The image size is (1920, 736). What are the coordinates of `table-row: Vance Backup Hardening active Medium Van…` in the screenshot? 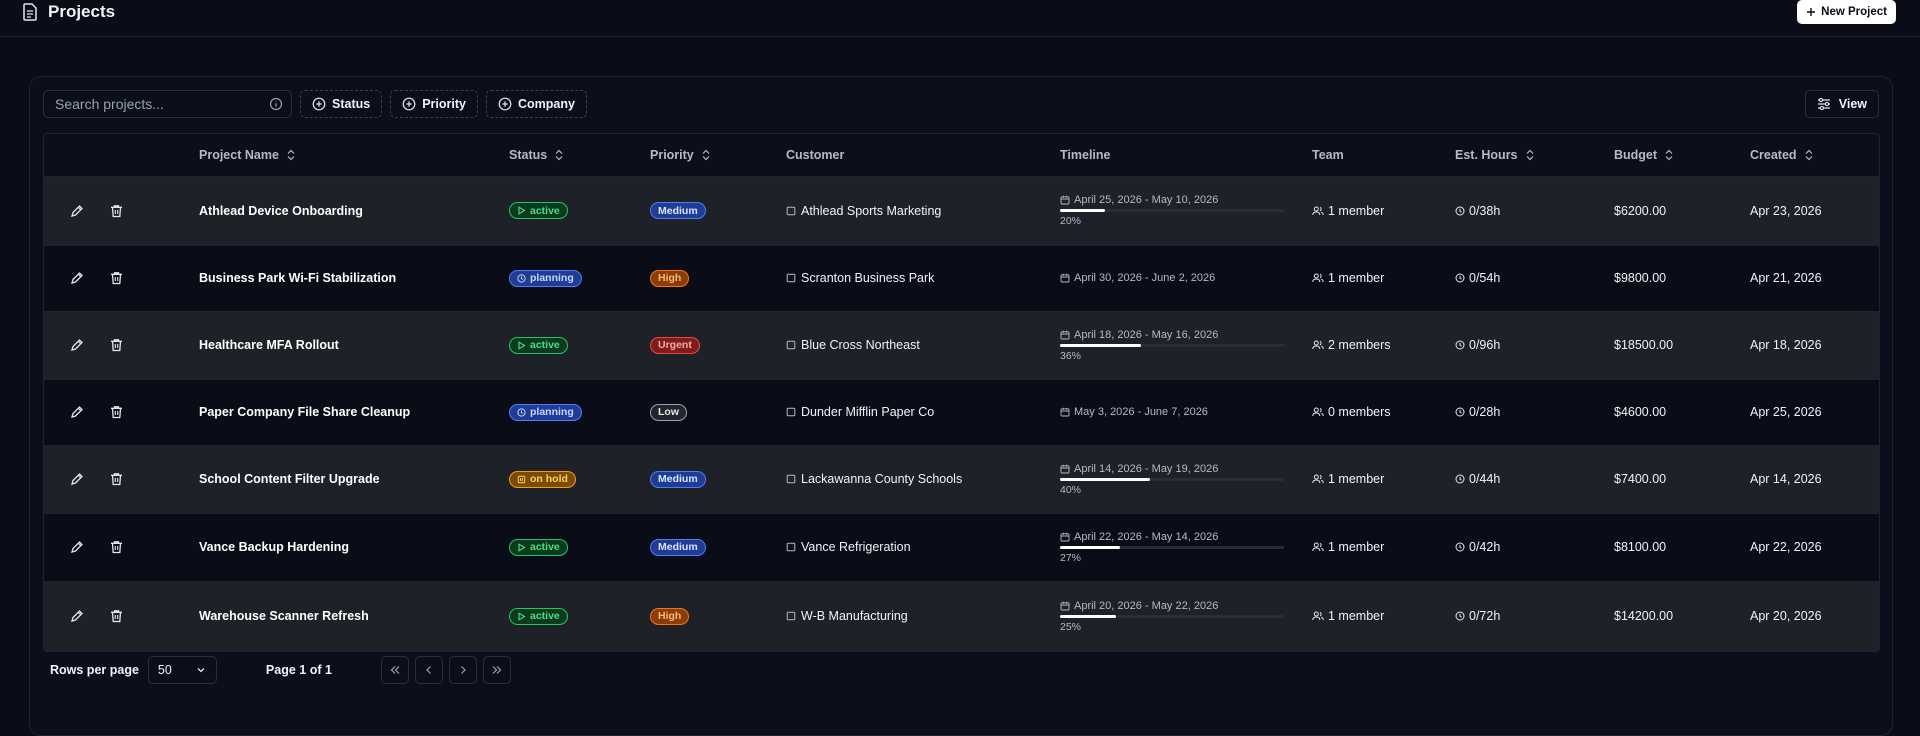 It's located at (961, 547).